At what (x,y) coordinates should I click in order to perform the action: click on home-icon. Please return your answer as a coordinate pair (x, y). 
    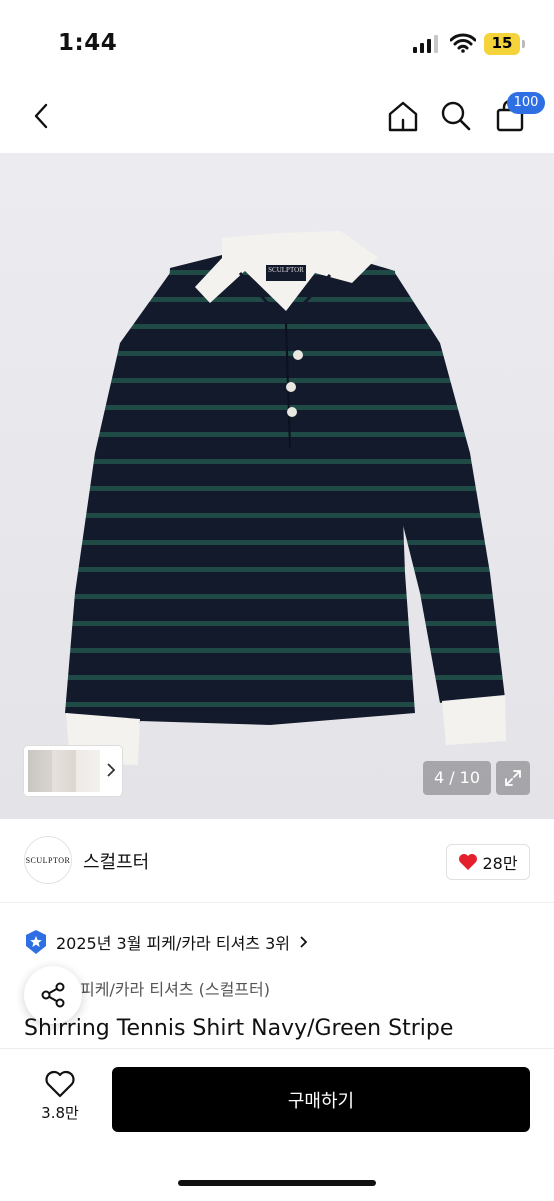
    Looking at the image, I should click on (403, 116).